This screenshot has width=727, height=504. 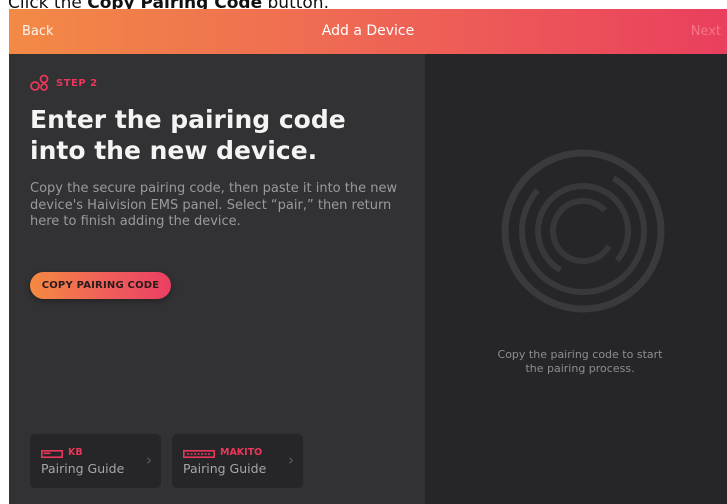 I want to click on status-message-line-1: Copy the pairing code to start, so click(x=580, y=354).